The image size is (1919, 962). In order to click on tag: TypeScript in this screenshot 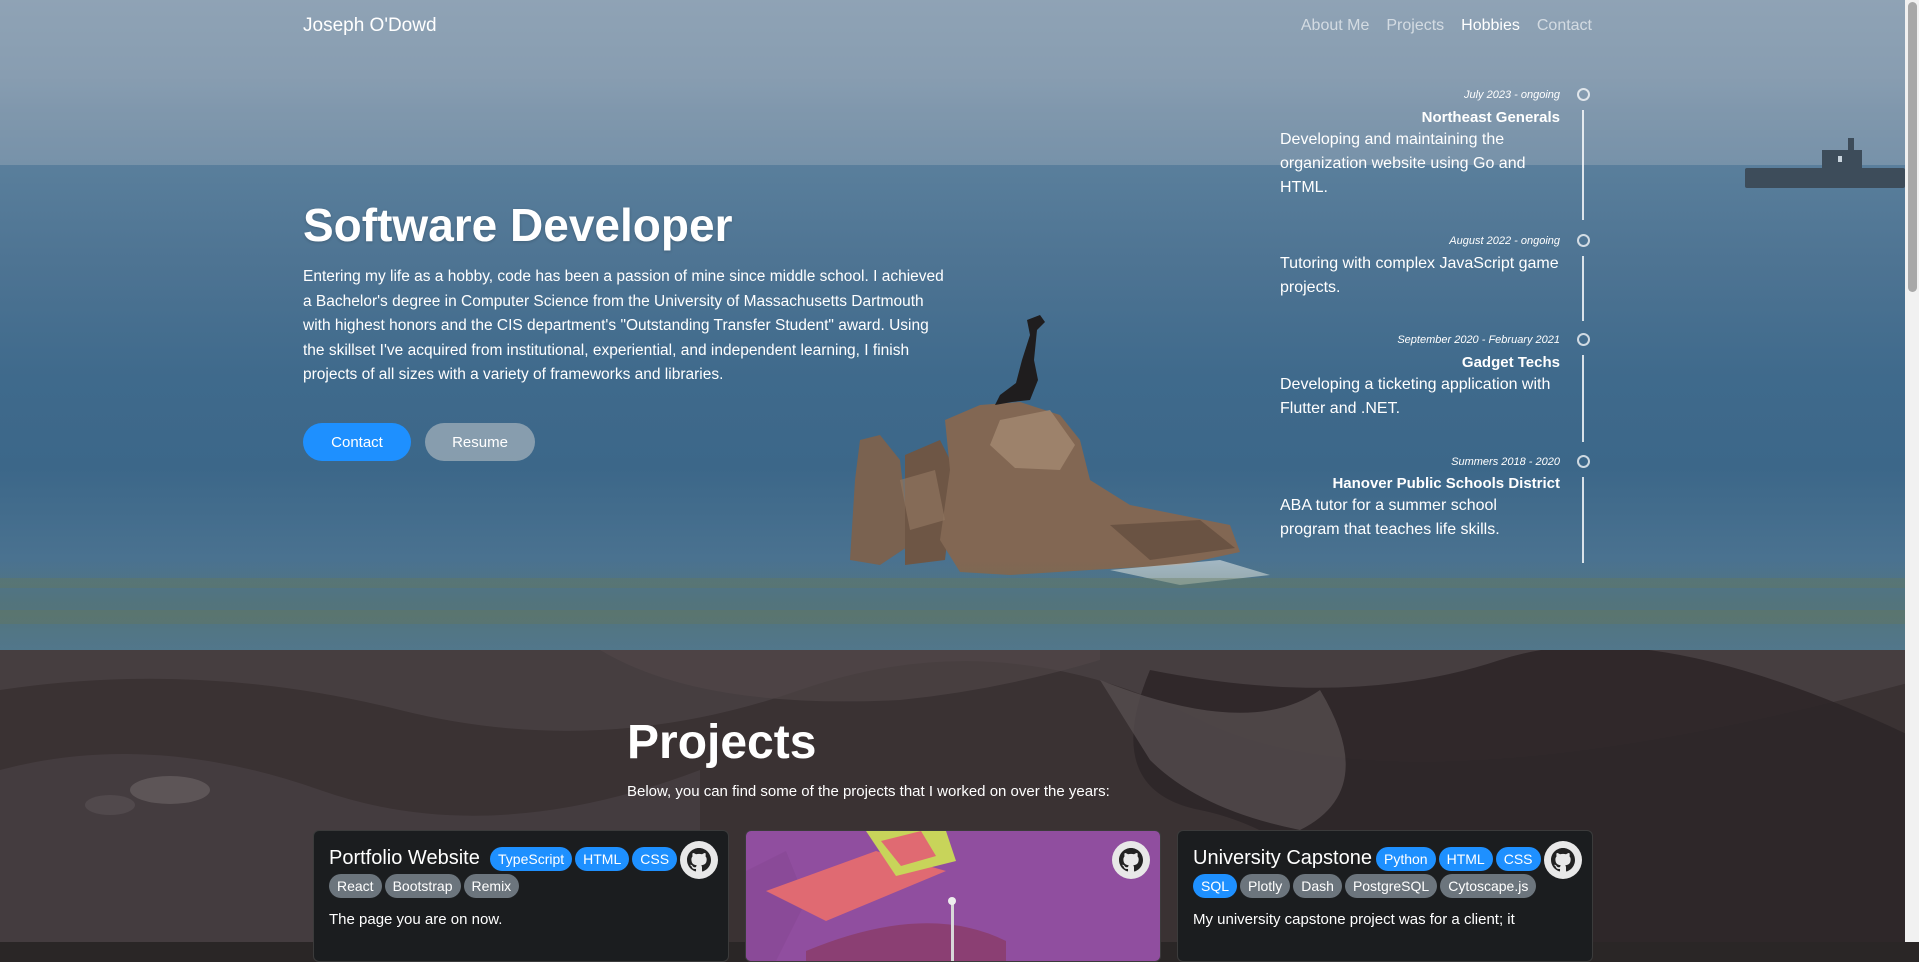, I will do `click(531, 859)`.